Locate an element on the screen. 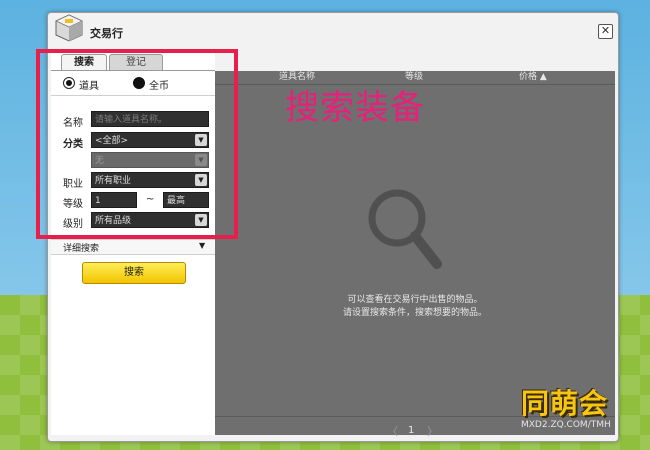  chevron-left-icon: 〈 is located at coordinates (392, 431).